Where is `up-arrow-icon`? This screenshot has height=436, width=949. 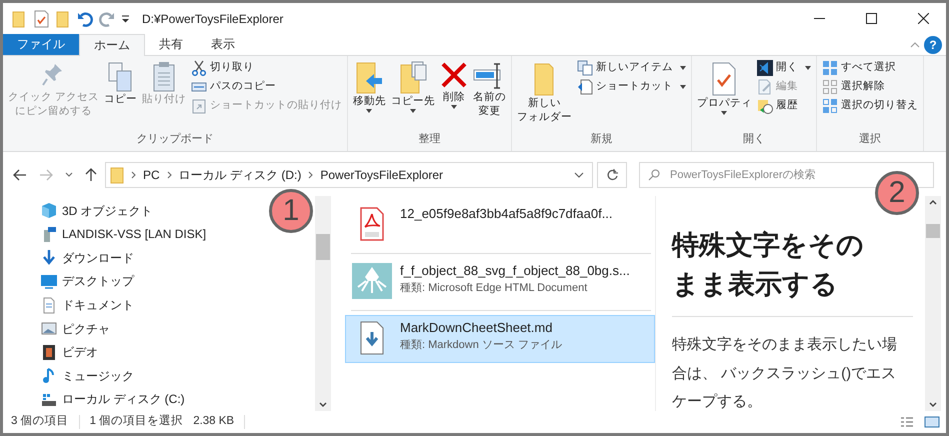
up-arrow-icon is located at coordinates (91, 175).